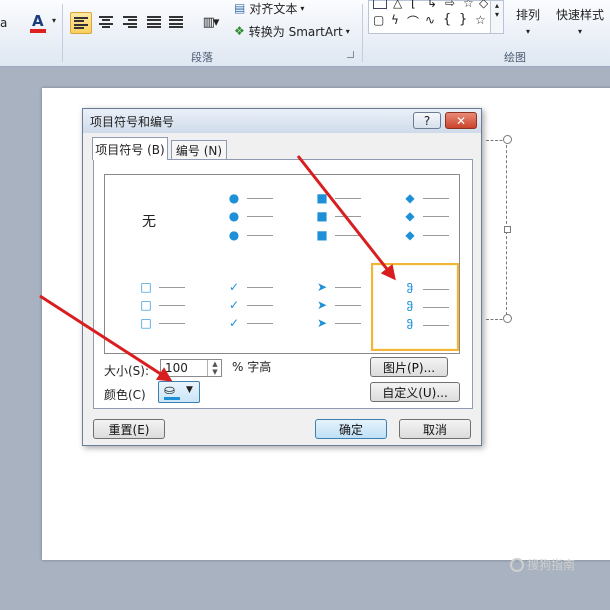 This screenshot has height=610, width=610. I want to click on close-button: ✕, so click(461, 120).